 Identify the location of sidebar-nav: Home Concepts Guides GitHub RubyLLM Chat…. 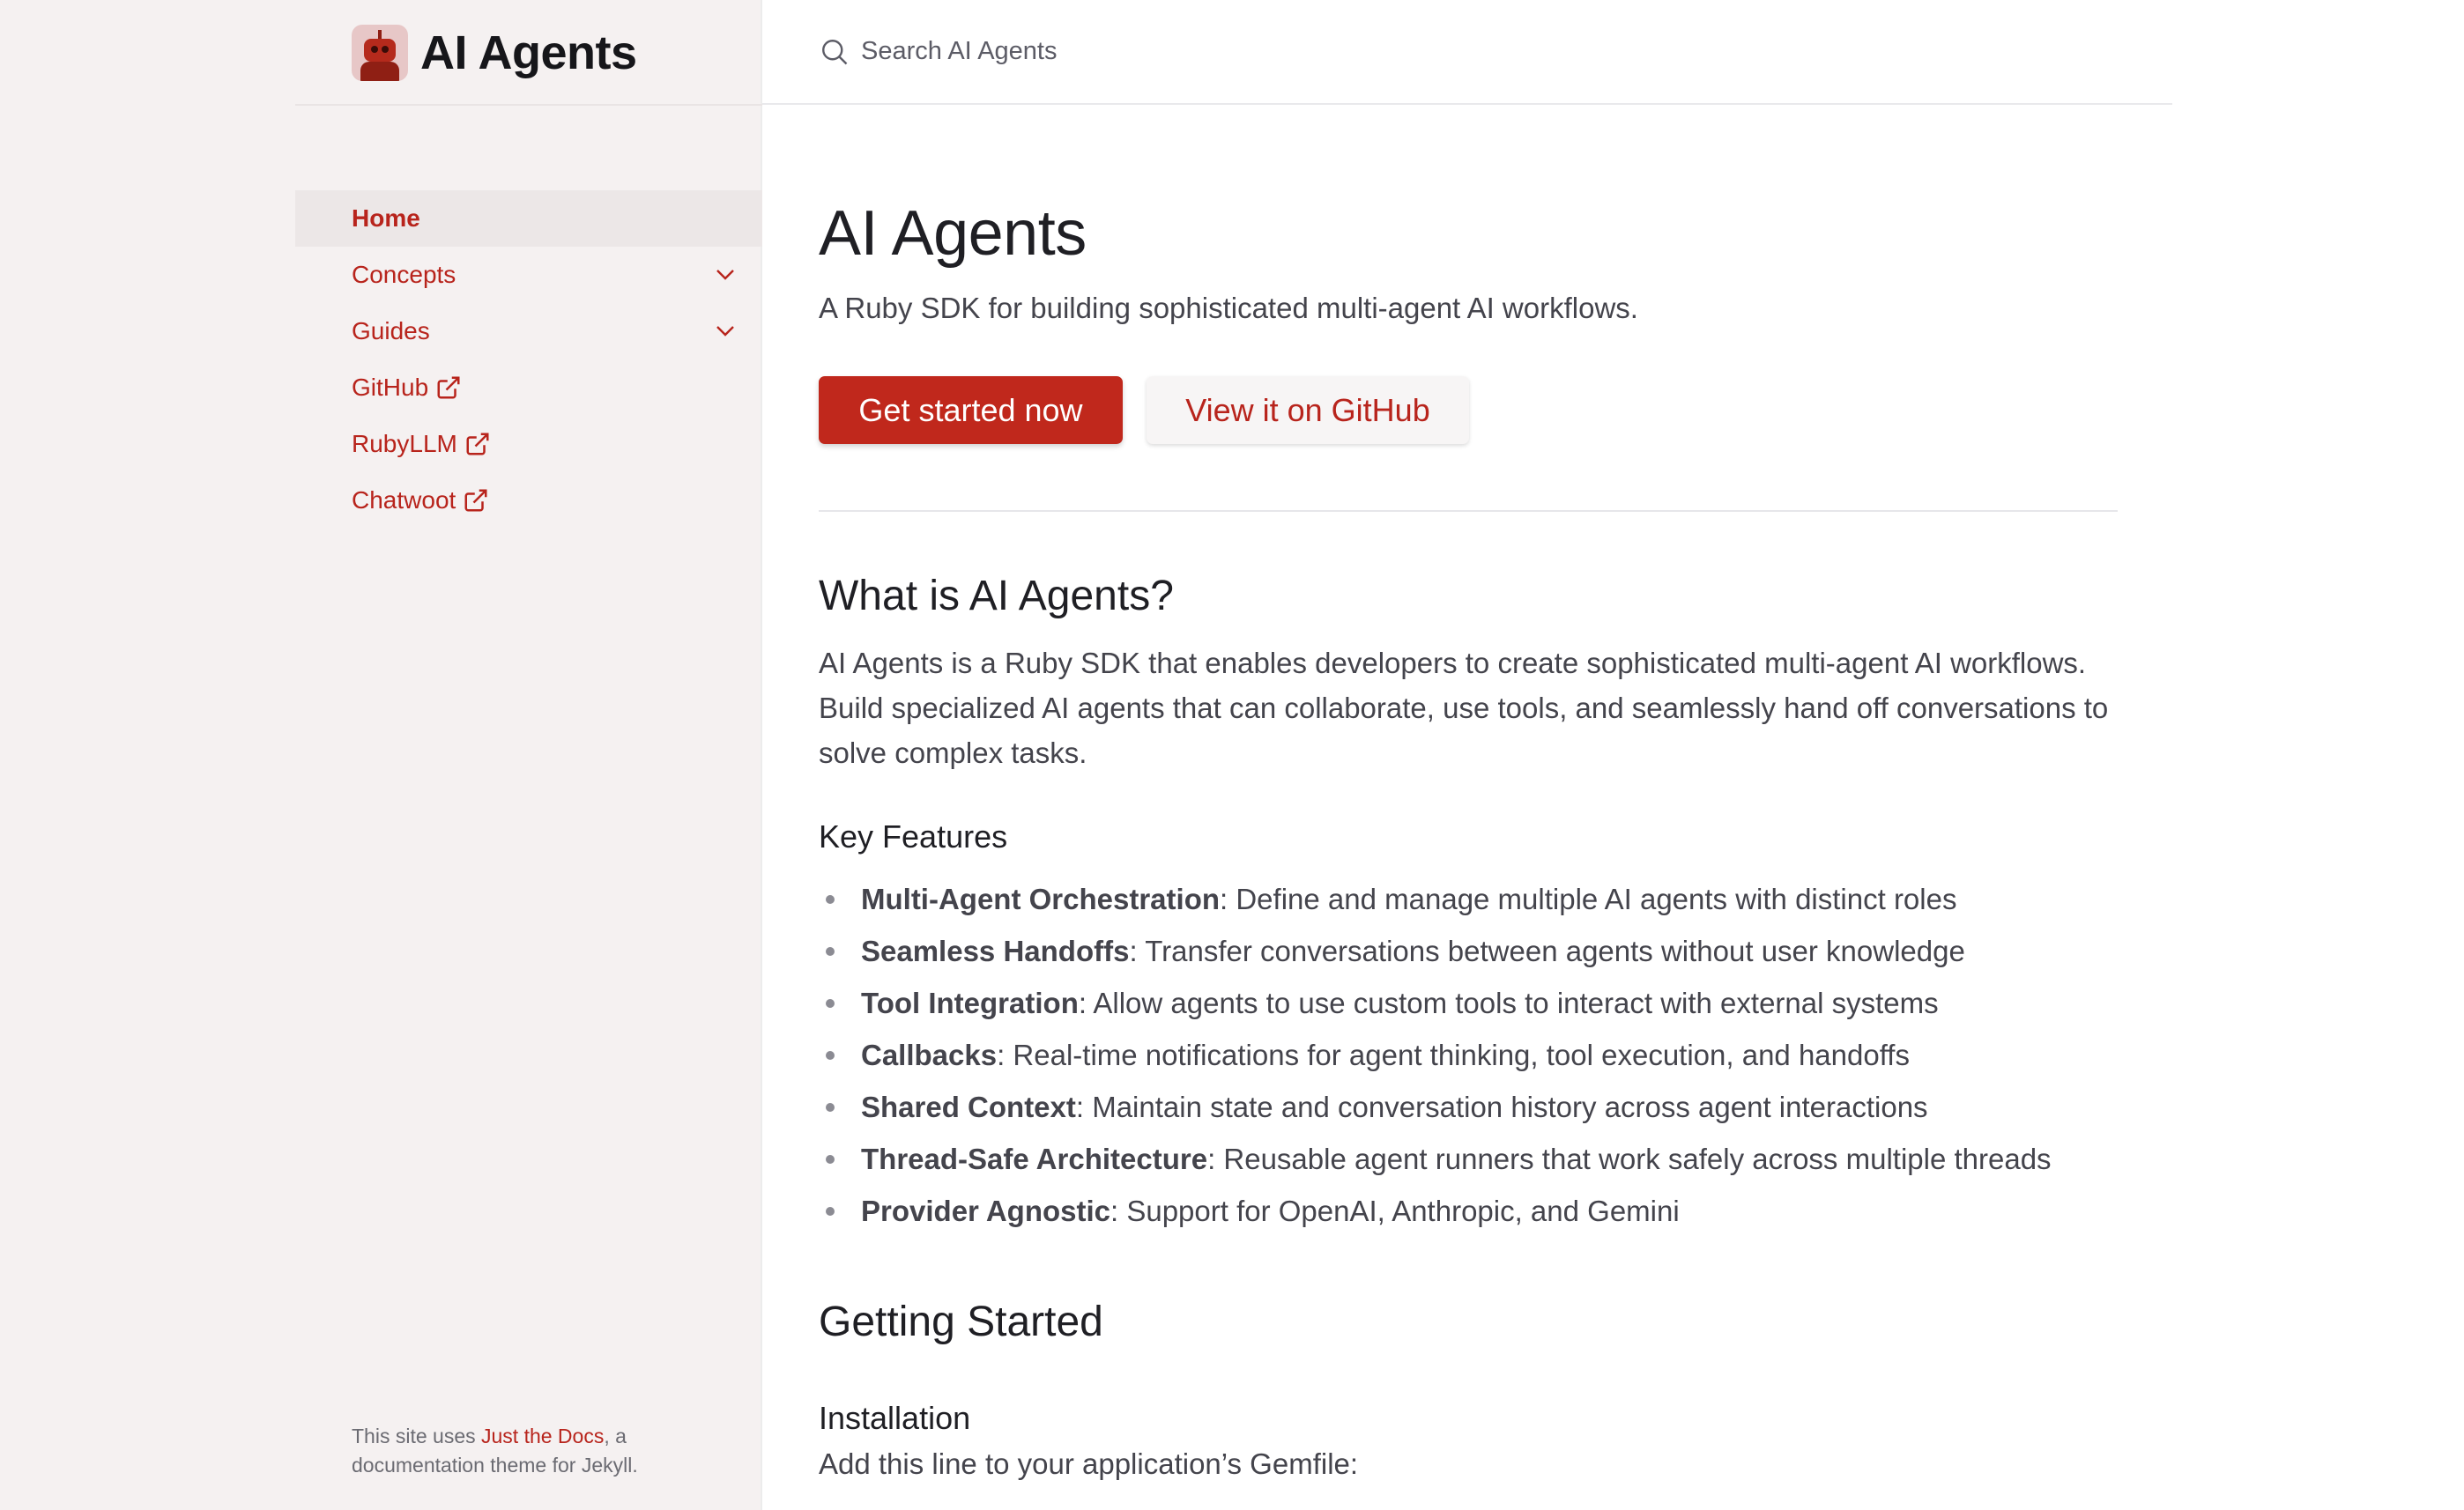
(529, 359).